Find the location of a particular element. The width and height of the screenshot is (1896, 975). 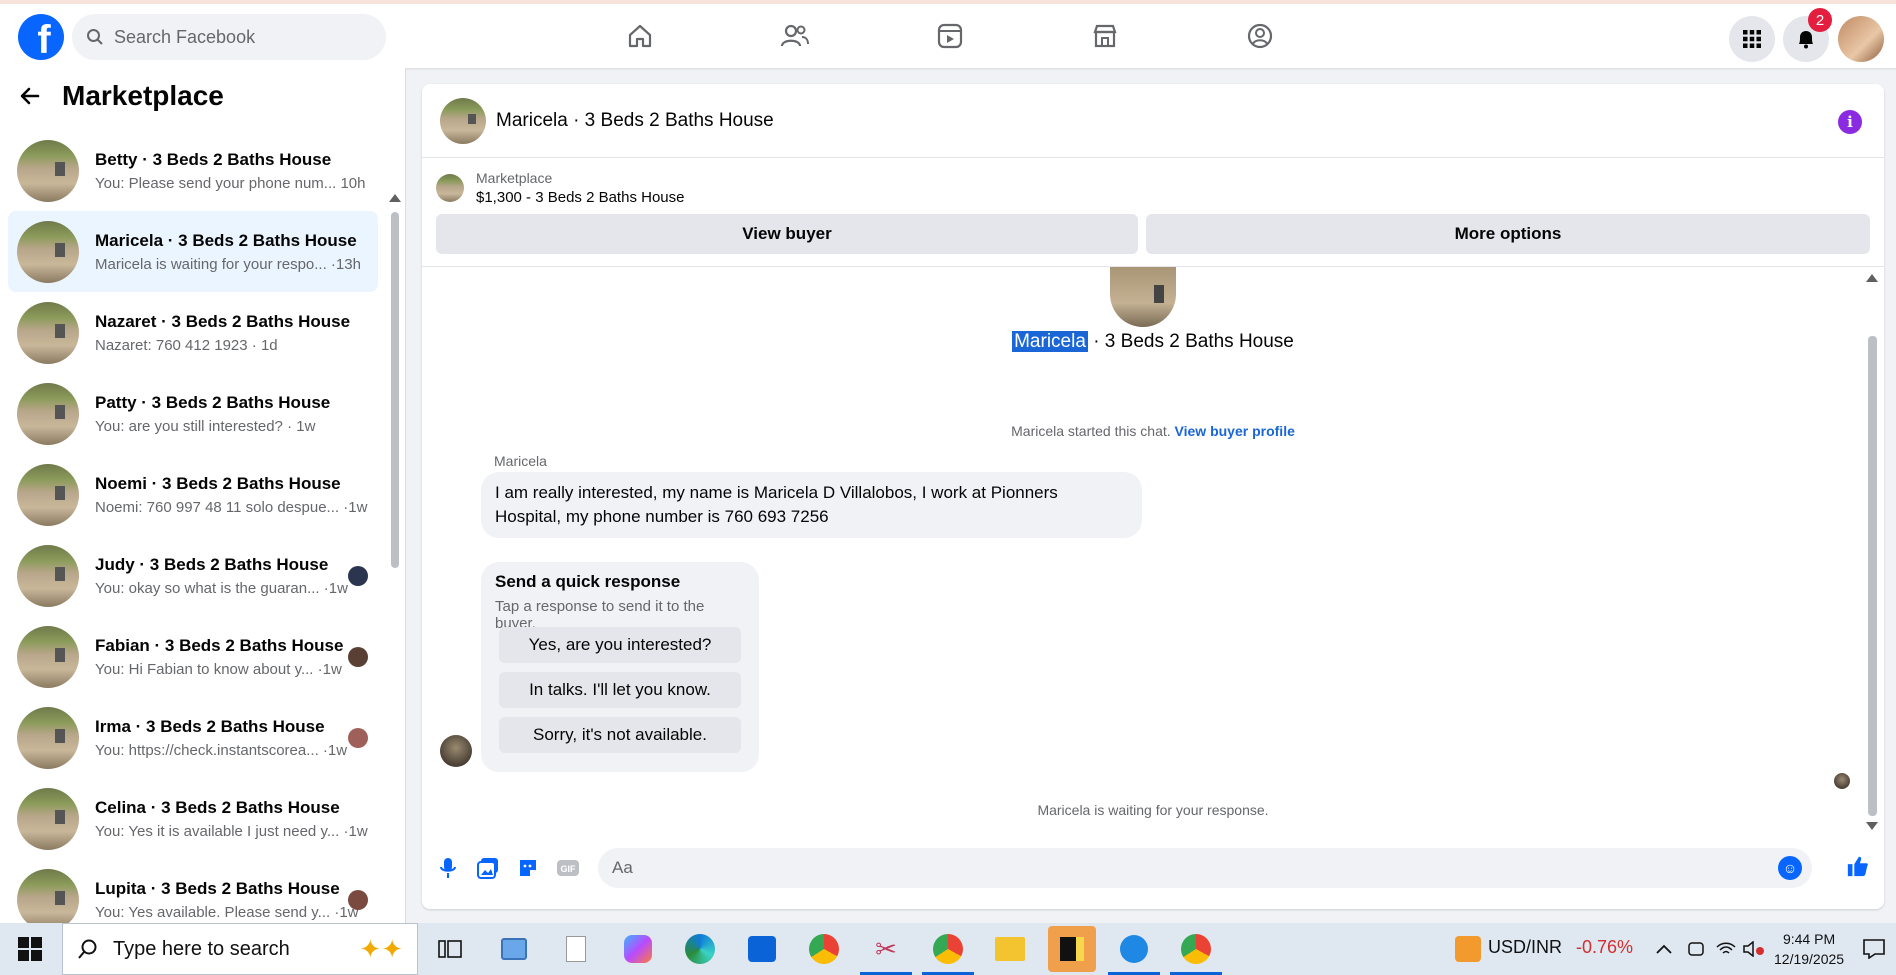

chrome-icon is located at coordinates (824, 949).